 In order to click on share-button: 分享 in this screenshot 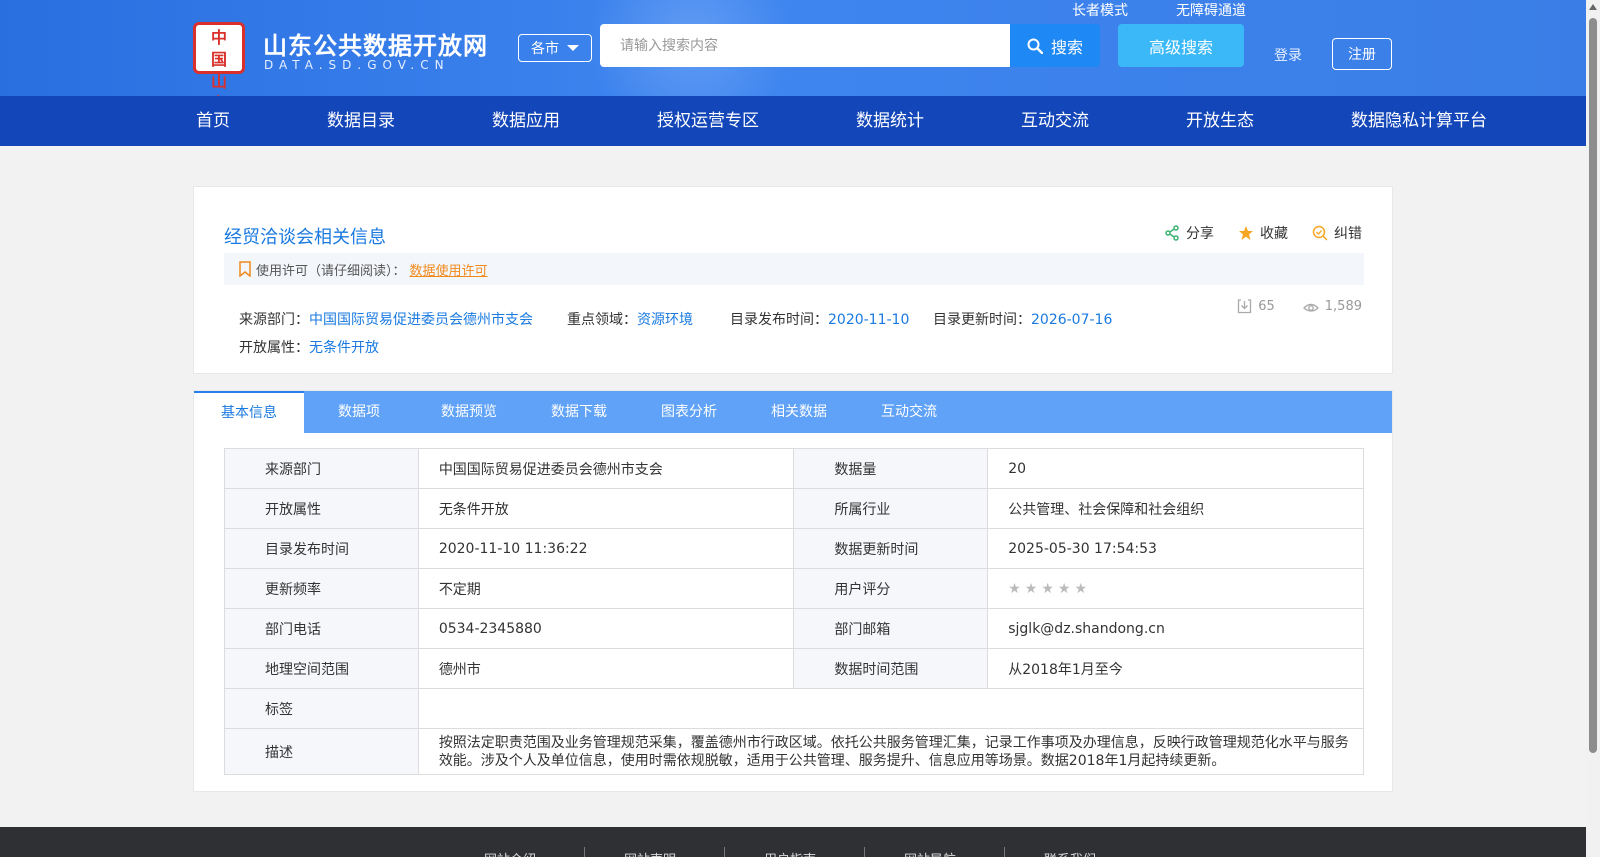, I will do `click(1189, 233)`.